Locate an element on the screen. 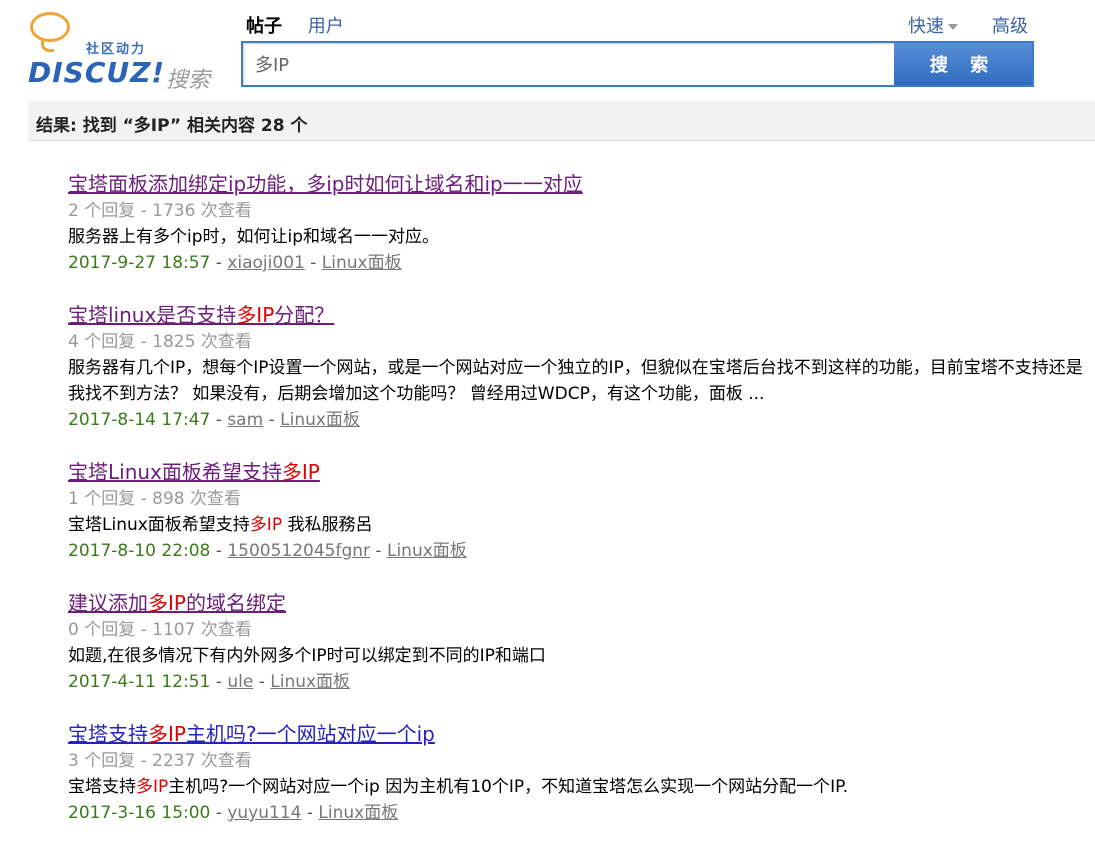  search-input is located at coordinates (568, 64).